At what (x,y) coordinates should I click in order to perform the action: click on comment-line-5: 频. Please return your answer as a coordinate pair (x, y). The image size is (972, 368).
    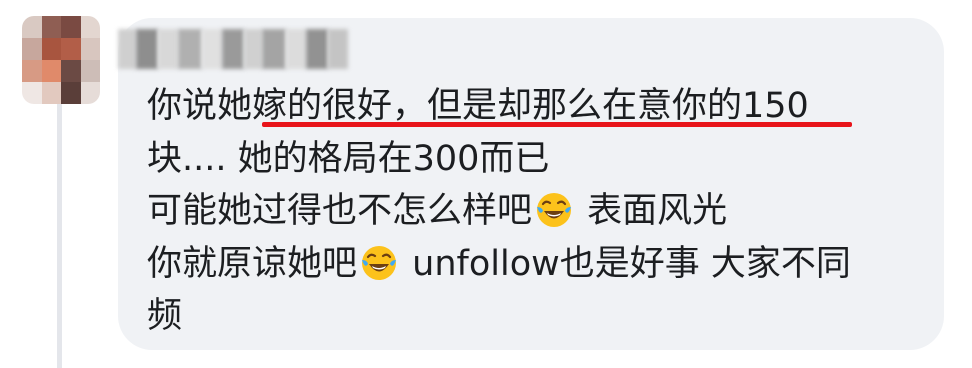
    Looking at the image, I should click on (165, 316).